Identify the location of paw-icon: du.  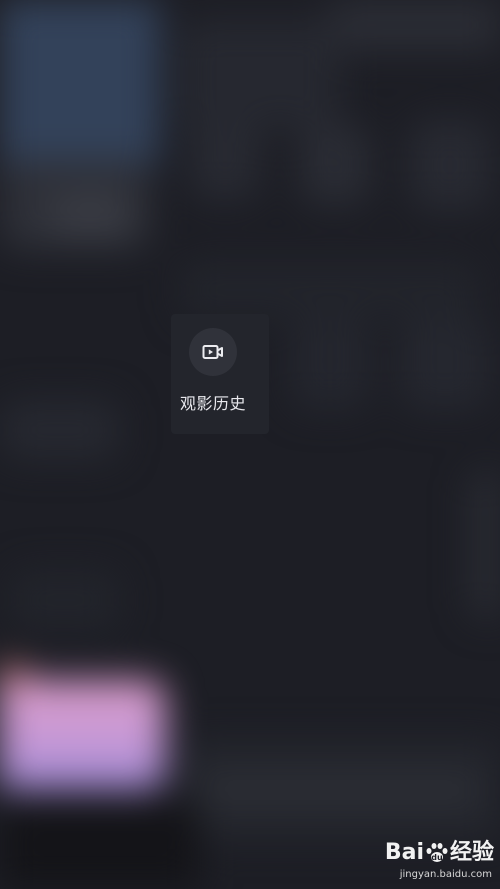
(437, 852).